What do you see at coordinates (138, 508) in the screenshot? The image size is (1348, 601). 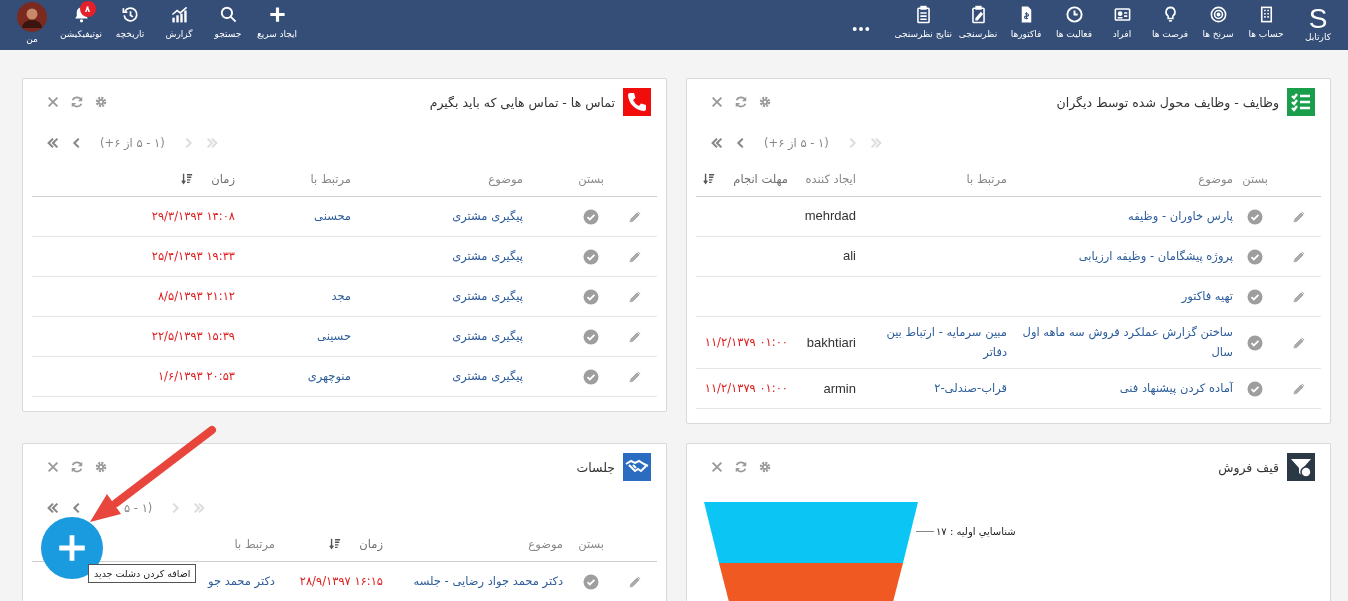 I see `page-range: (۱ - ۵` at bounding box center [138, 508].